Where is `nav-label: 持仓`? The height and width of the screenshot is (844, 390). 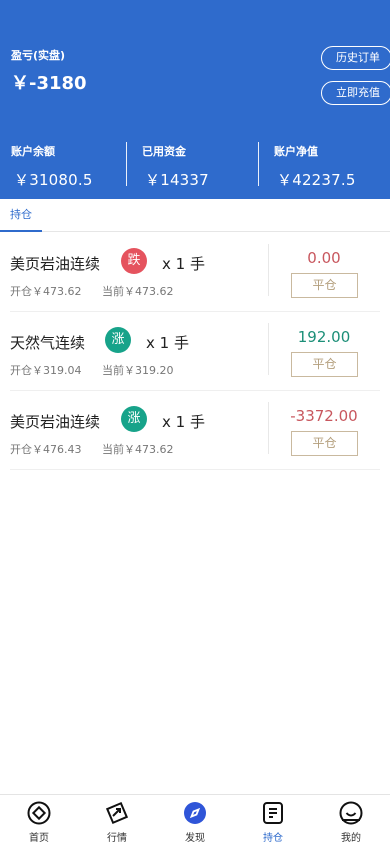
nav-label: 持仓 is located at coordinates (273, 838).